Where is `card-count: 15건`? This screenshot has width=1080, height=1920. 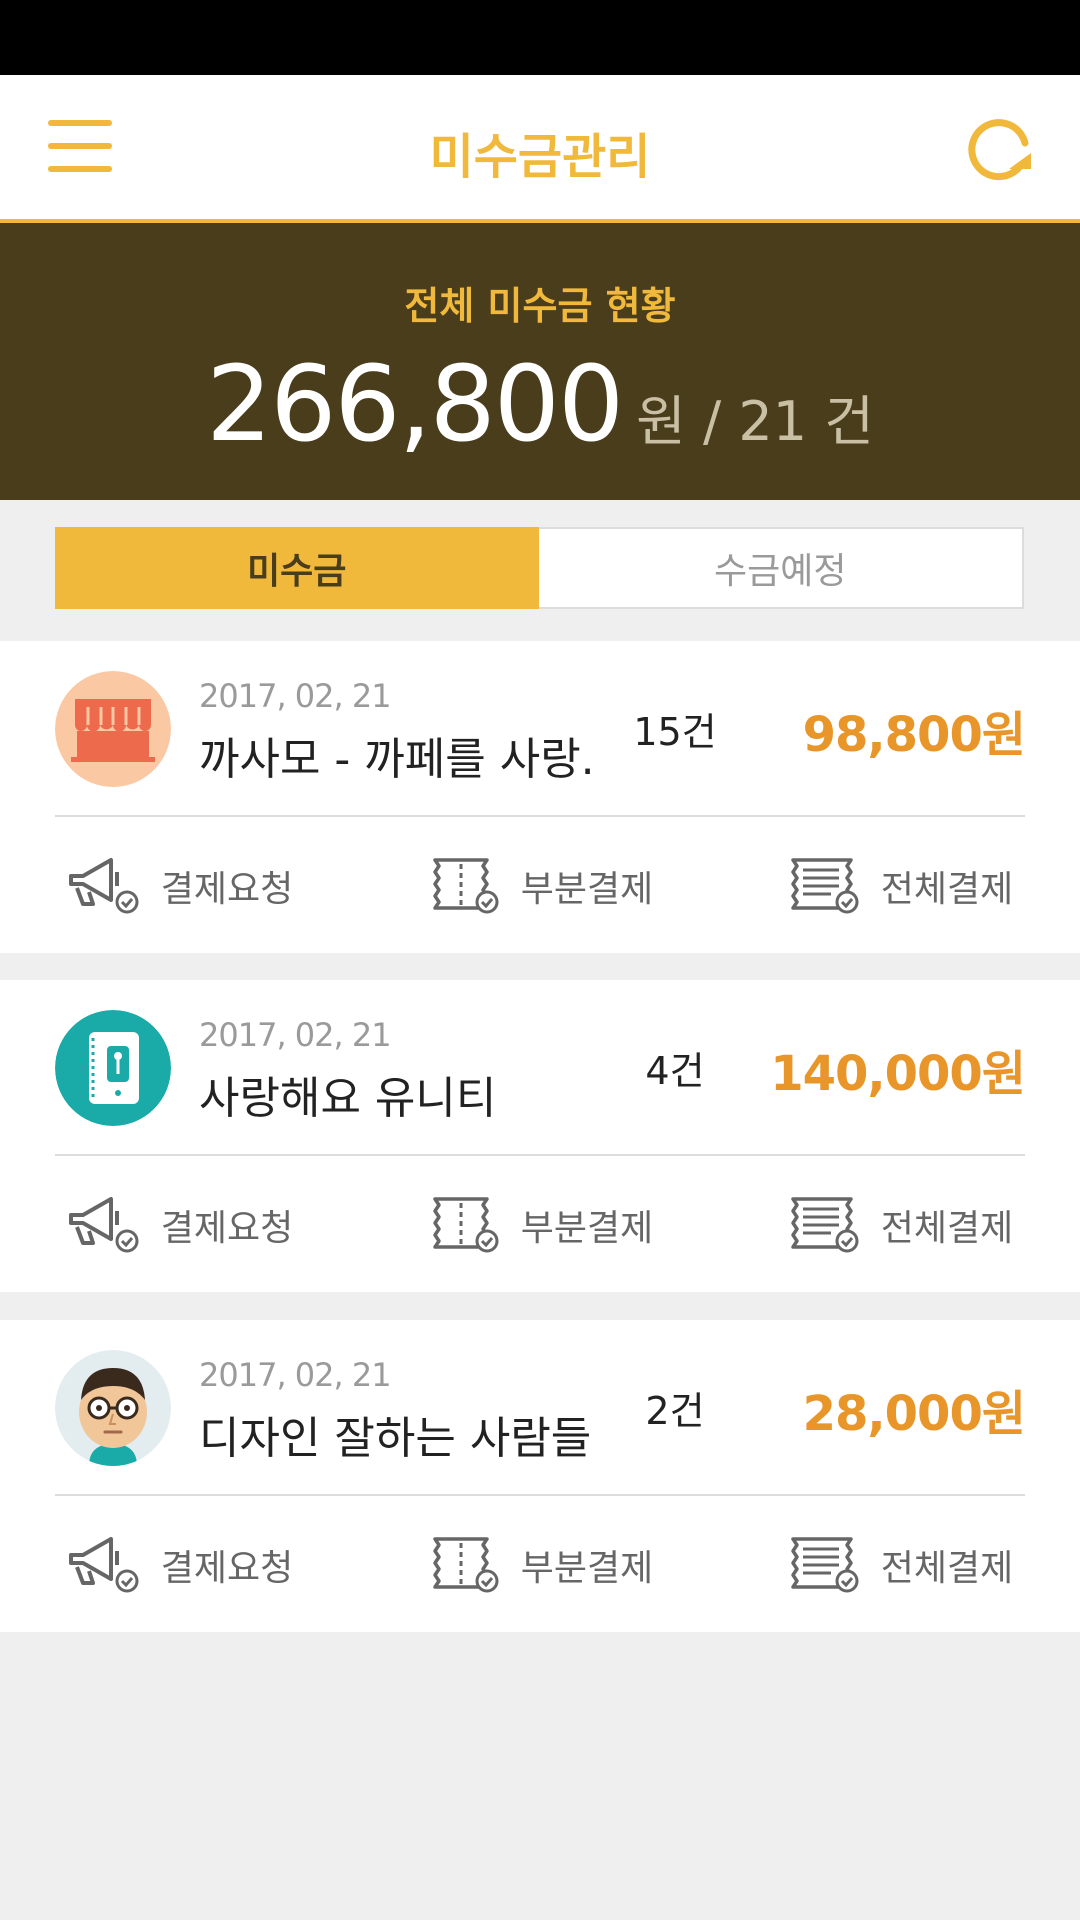 card-count: 15건 is located at coordinates (675, 732).